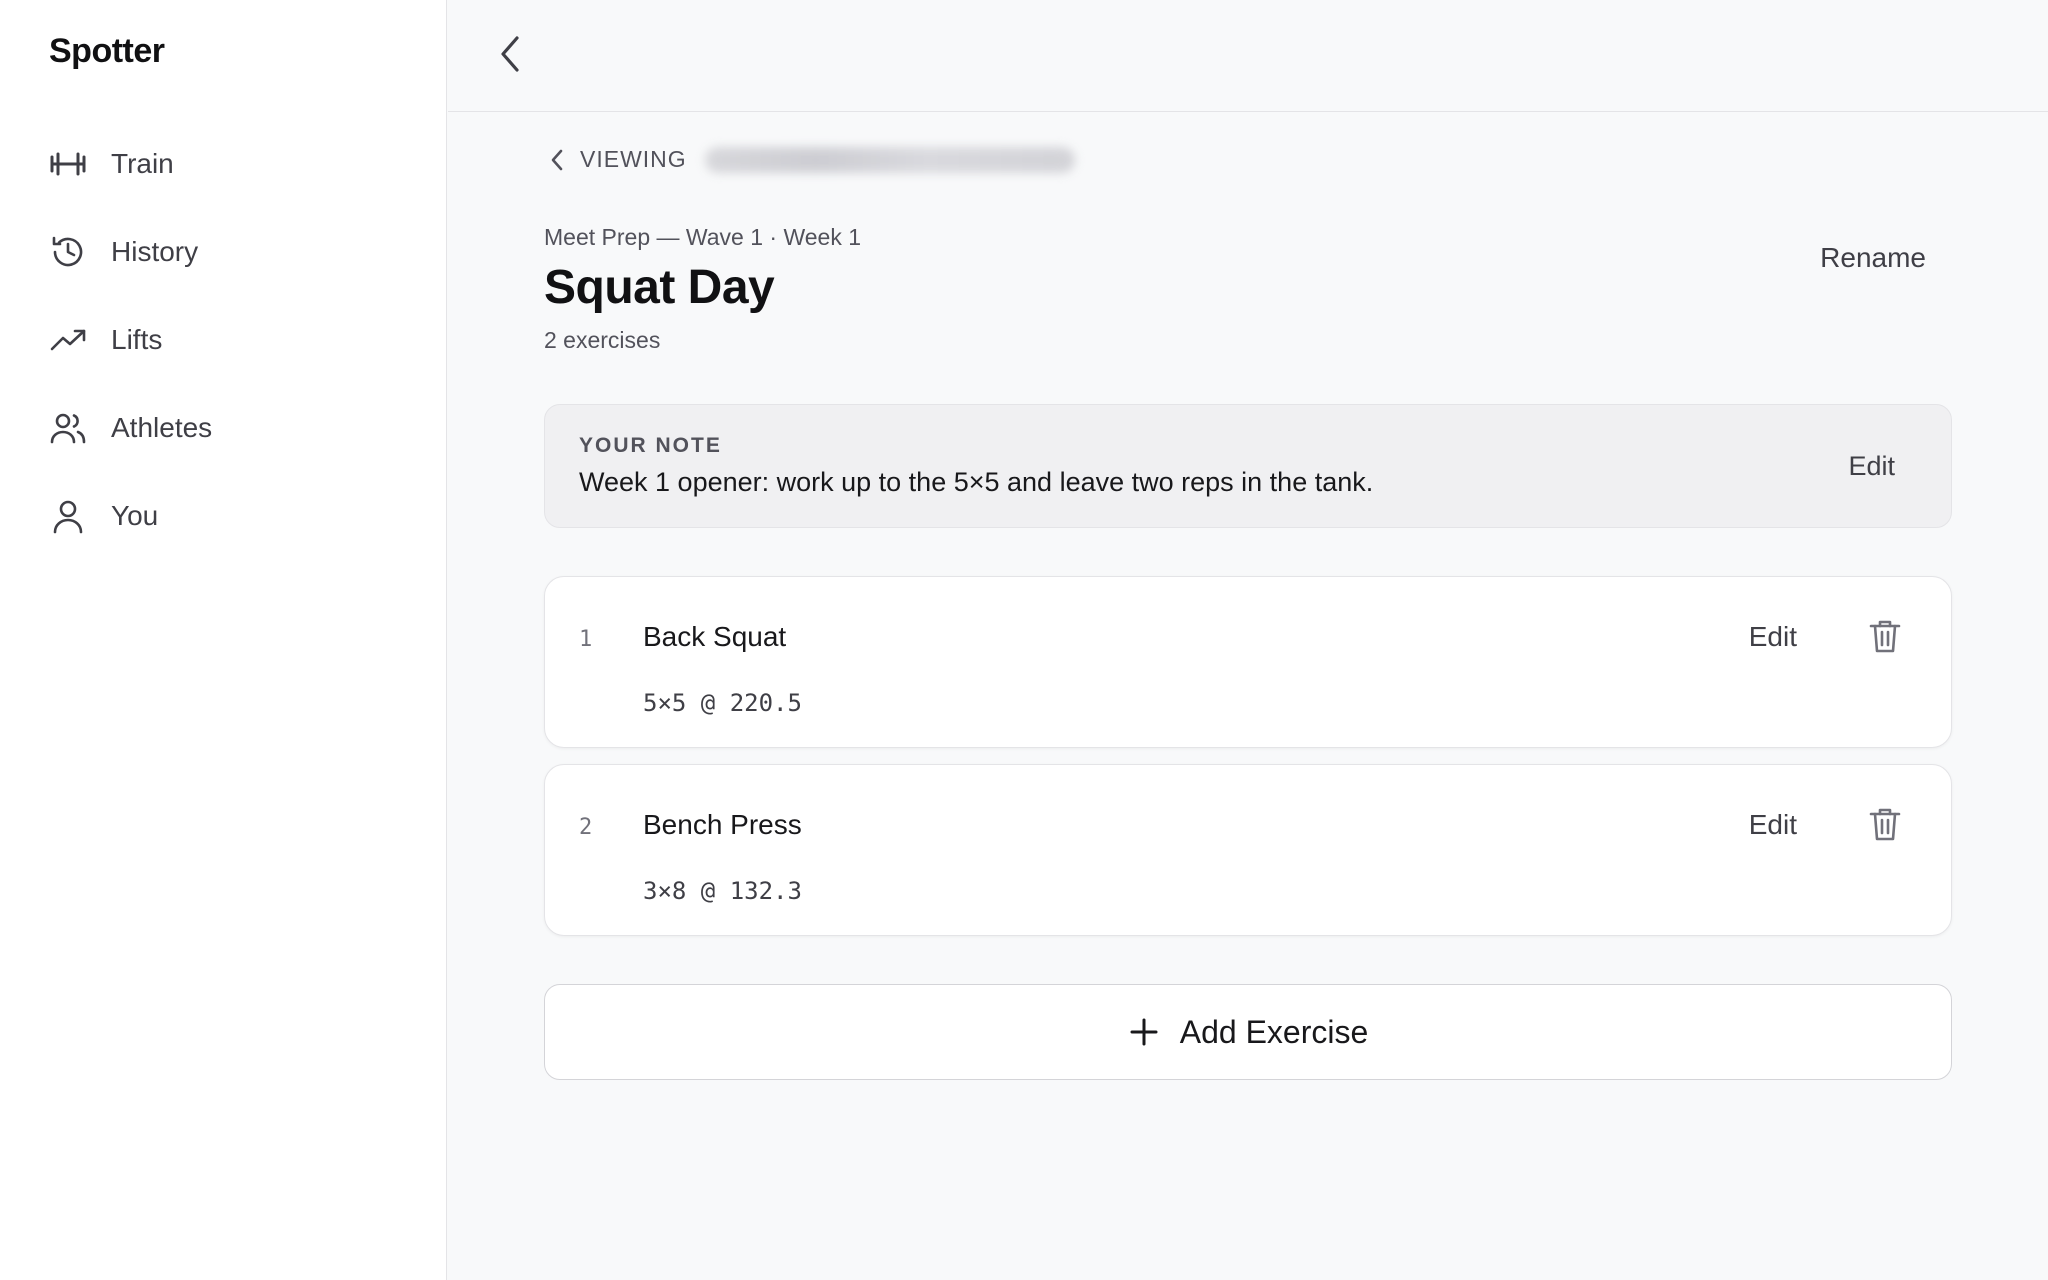 This screenshot has width=2048, height=1280. Describe the element at coordinates (1873, 258) in the screenshot. I see `rename-button: Rename` at that location.